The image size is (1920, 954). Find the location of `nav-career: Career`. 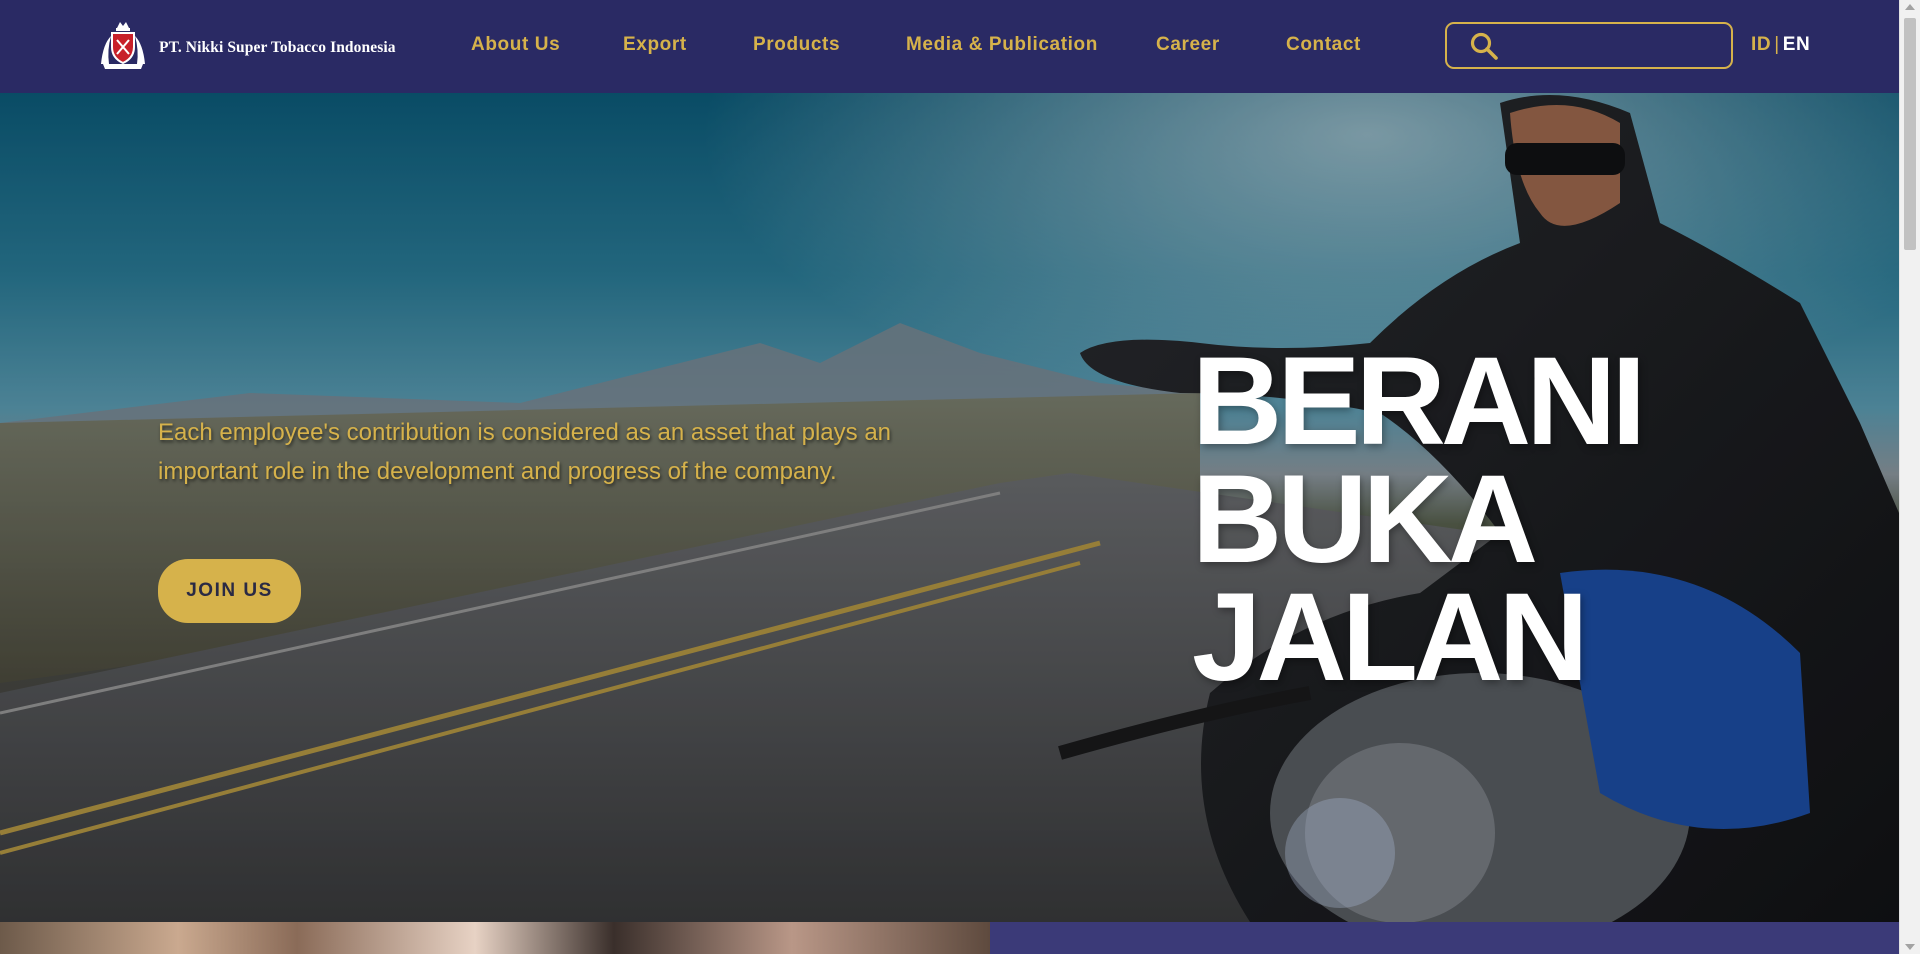

nav-career: Career is located at coordinates (1188, 45).